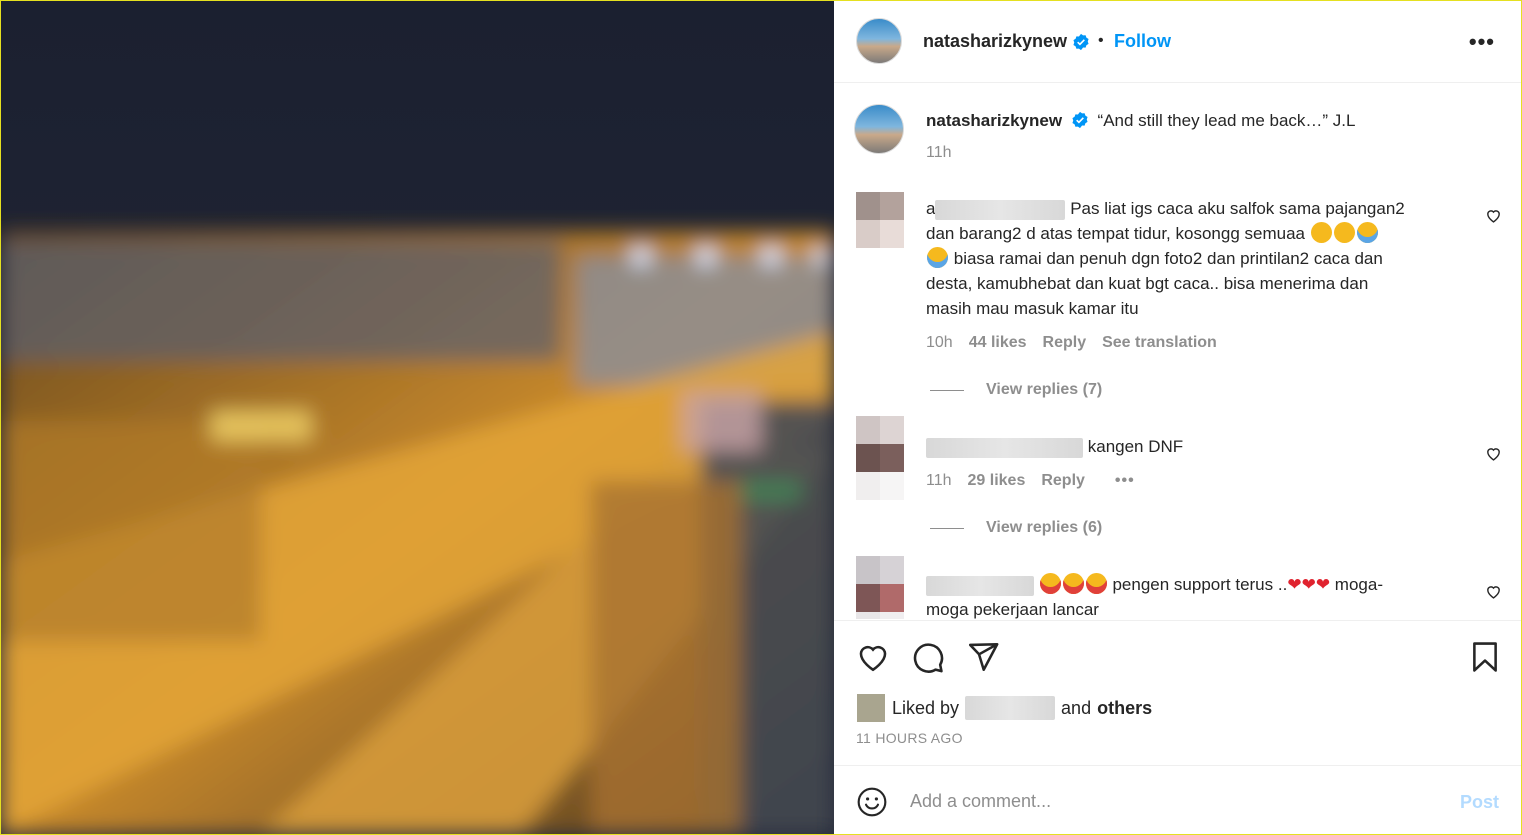  What do you see at coordinates (1044, 527) in the screenshot?
I see `view-replies-label: View replies (6)` at bounding box center [1044, 527].